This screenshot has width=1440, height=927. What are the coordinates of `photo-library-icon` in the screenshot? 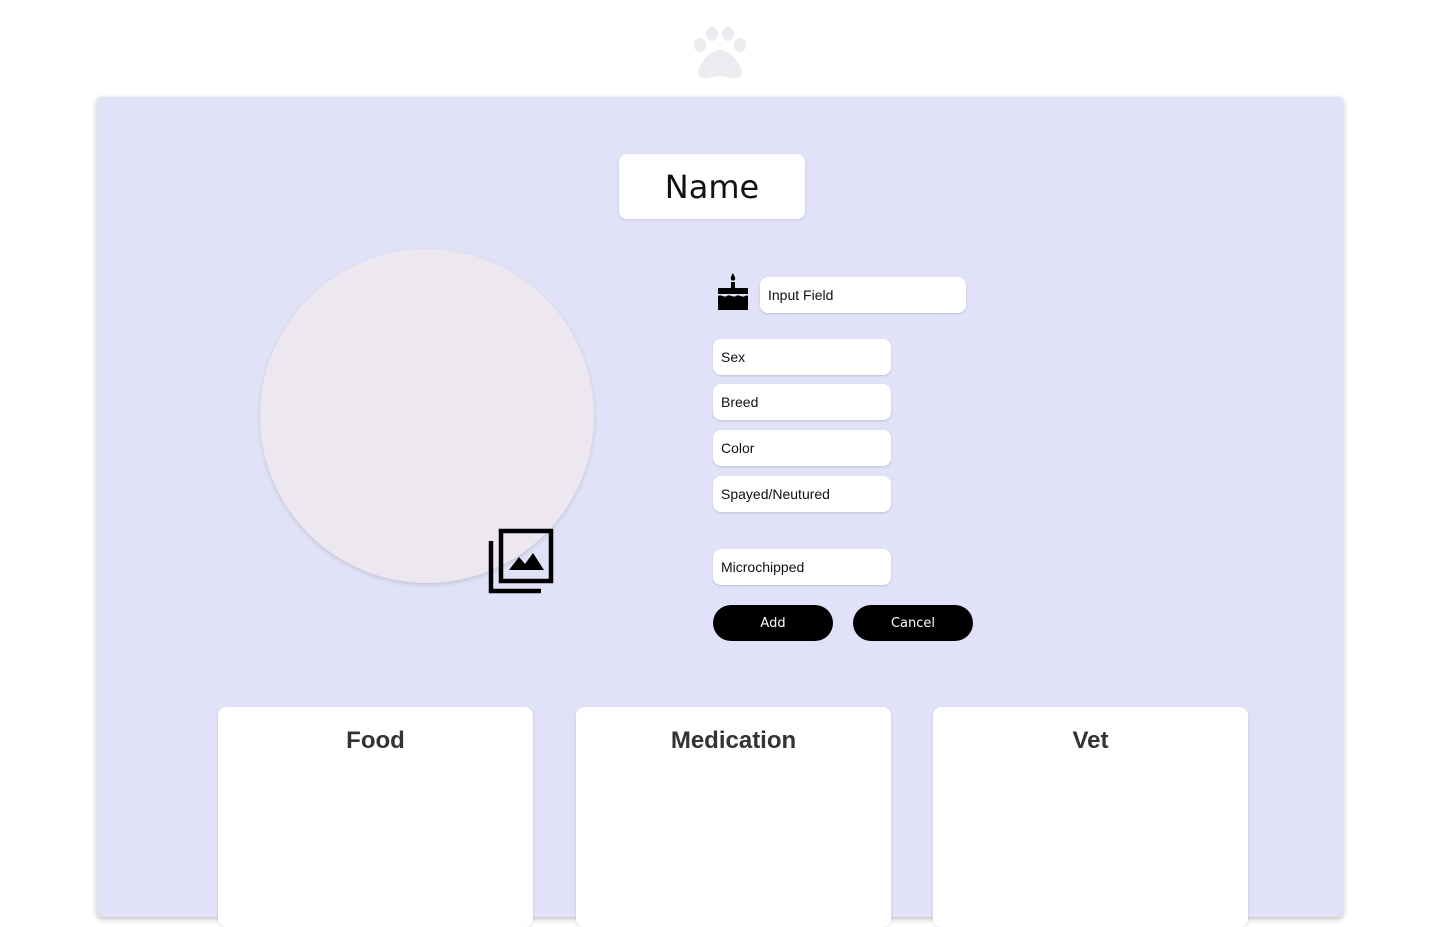 It's located at (521, 561).